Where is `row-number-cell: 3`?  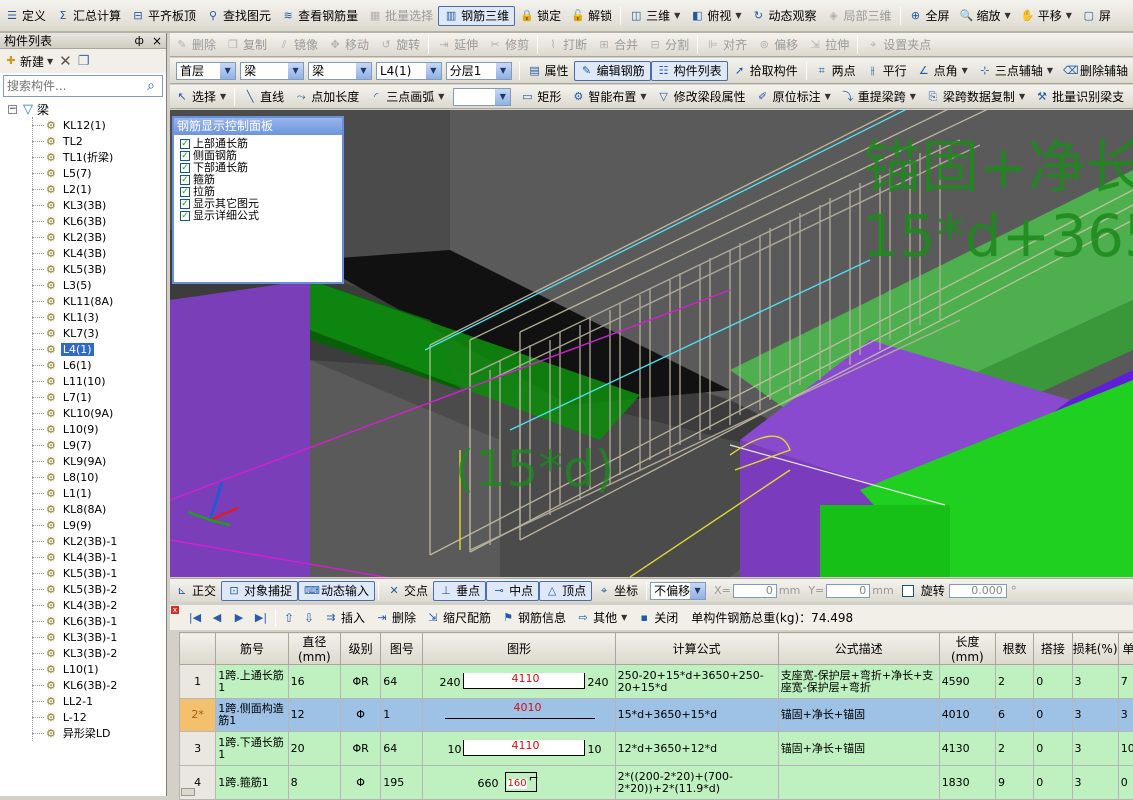
row-number-cell: 3 is located at coordinates (198, 749).